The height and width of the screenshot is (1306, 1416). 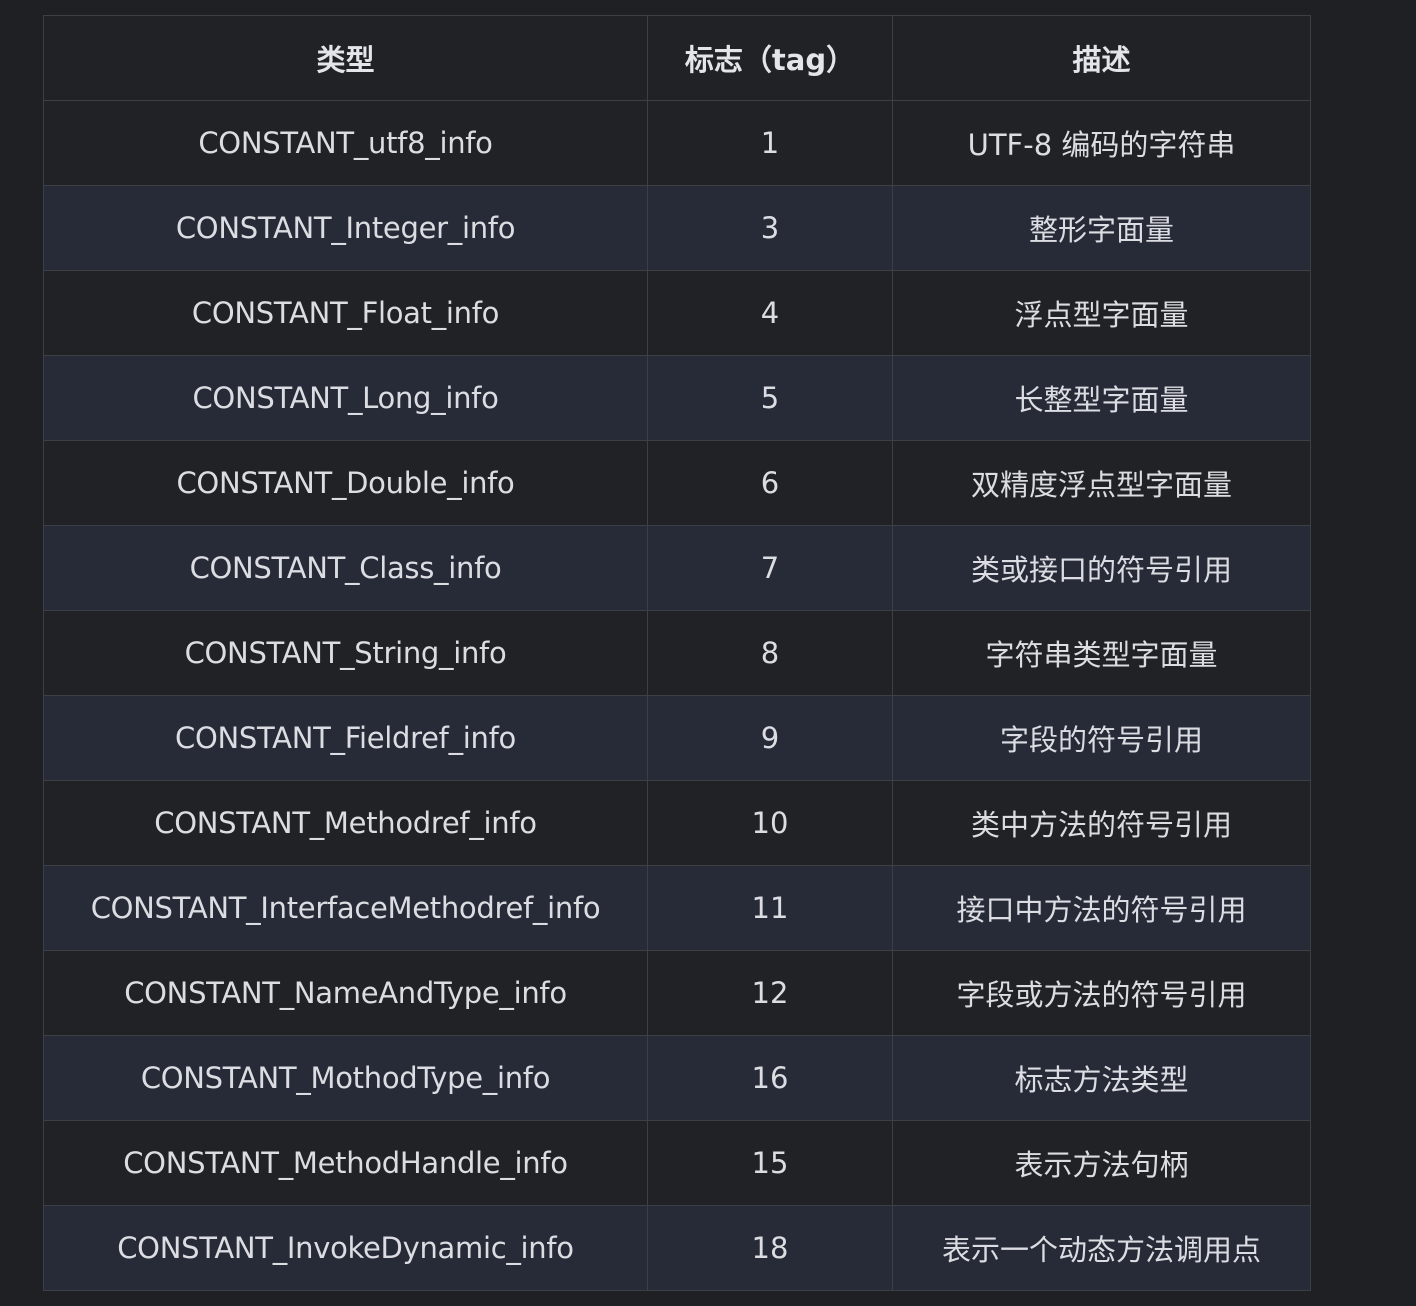 I want to click on description-cell: 长整型字面量, so click(x=1101, y=398).